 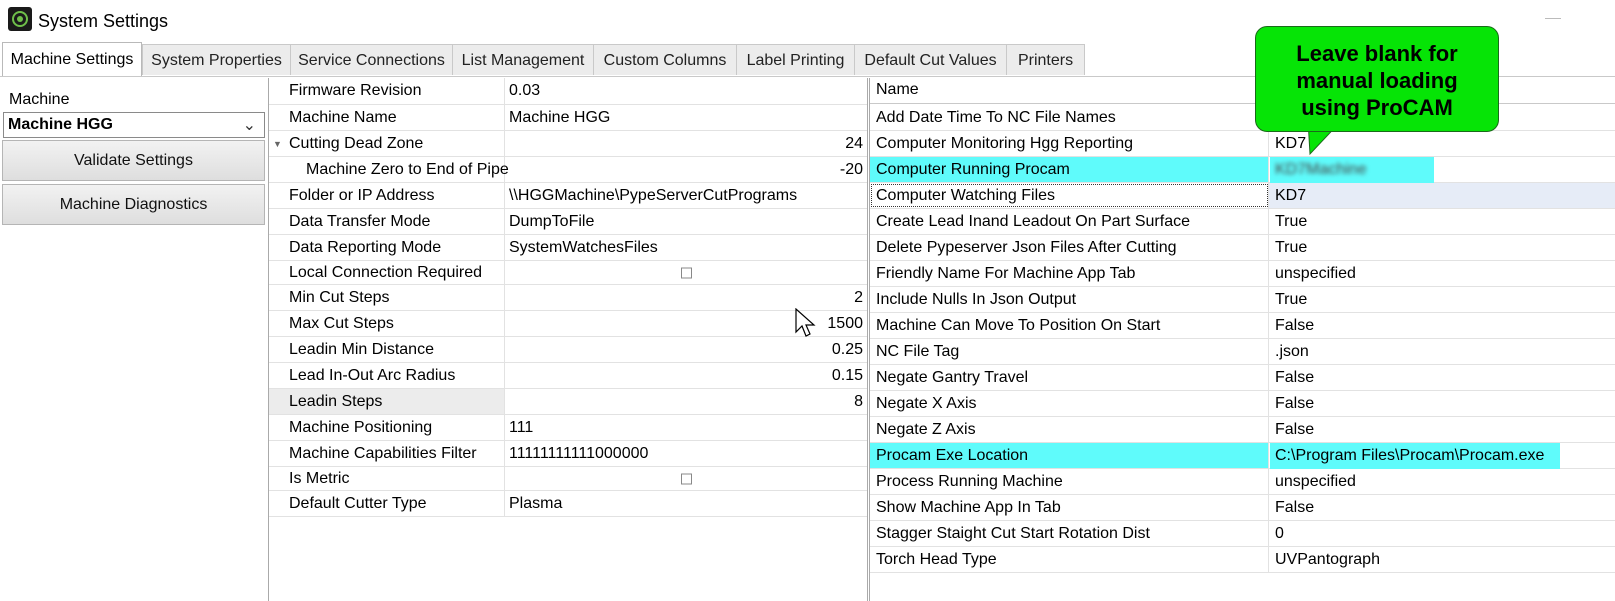 I want to click on setting-value: UVPantograph, so click(x=1327, y=560).